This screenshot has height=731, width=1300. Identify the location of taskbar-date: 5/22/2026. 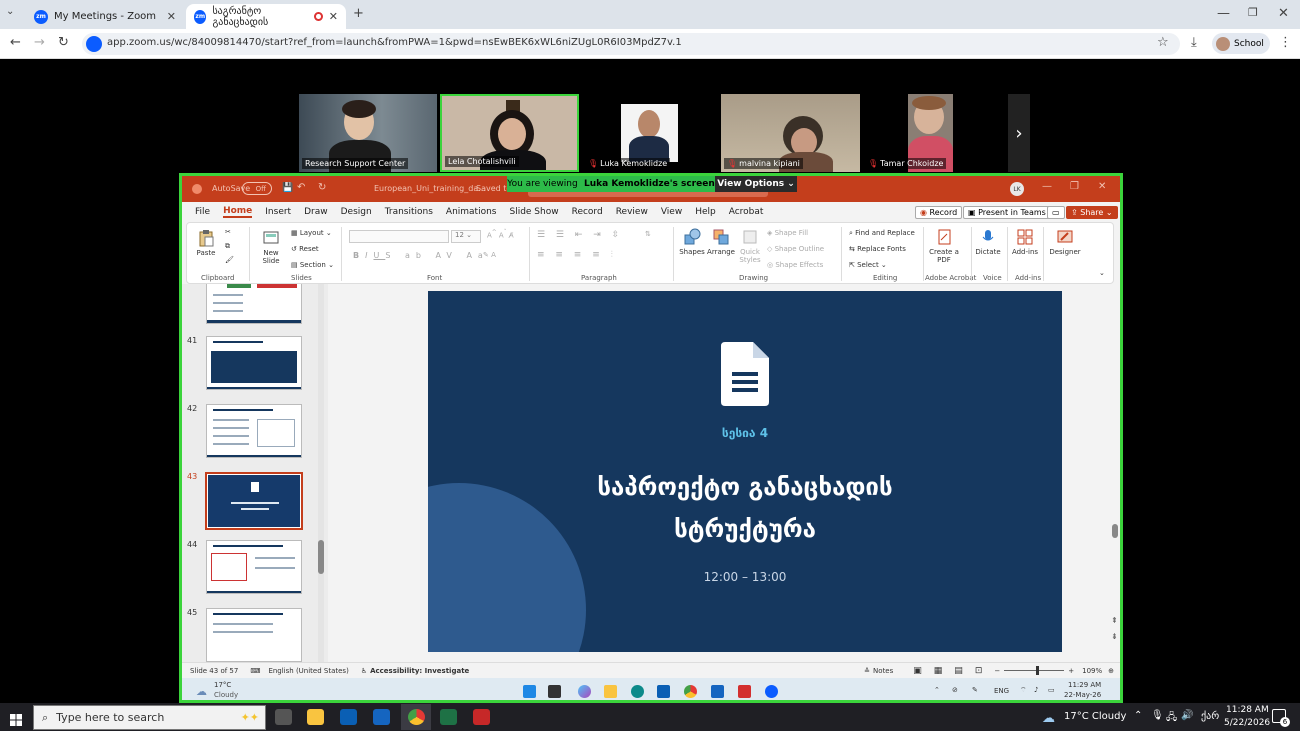
(1247, 723).